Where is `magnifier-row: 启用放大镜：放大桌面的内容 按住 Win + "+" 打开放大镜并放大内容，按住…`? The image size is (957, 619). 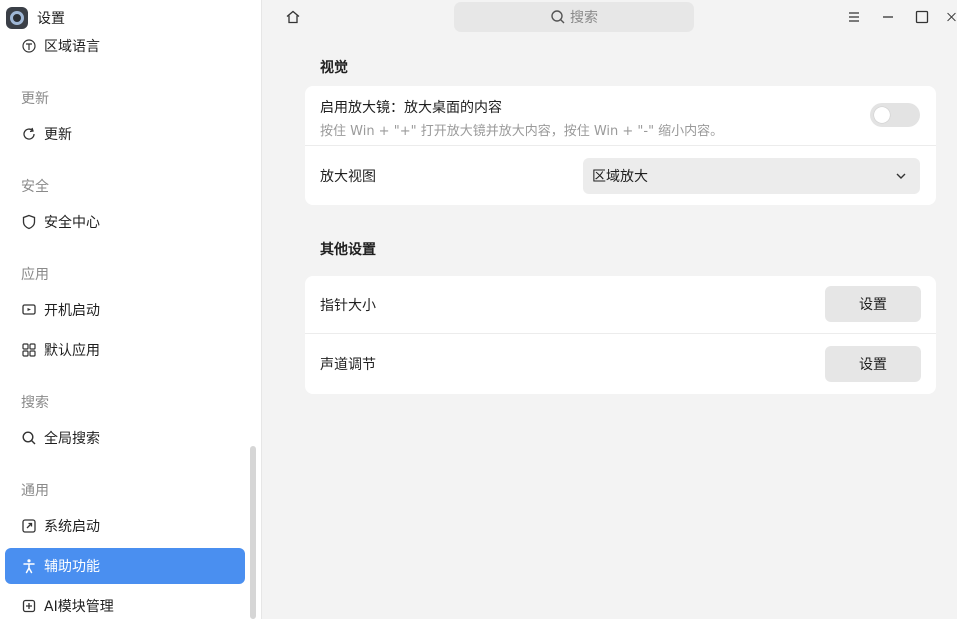 magnifier-row: 启用放大镜：放大桌面的内容 按住 Win + "+" 打开放大镜并放大内容，按住… is located at coordinates (620, 115).